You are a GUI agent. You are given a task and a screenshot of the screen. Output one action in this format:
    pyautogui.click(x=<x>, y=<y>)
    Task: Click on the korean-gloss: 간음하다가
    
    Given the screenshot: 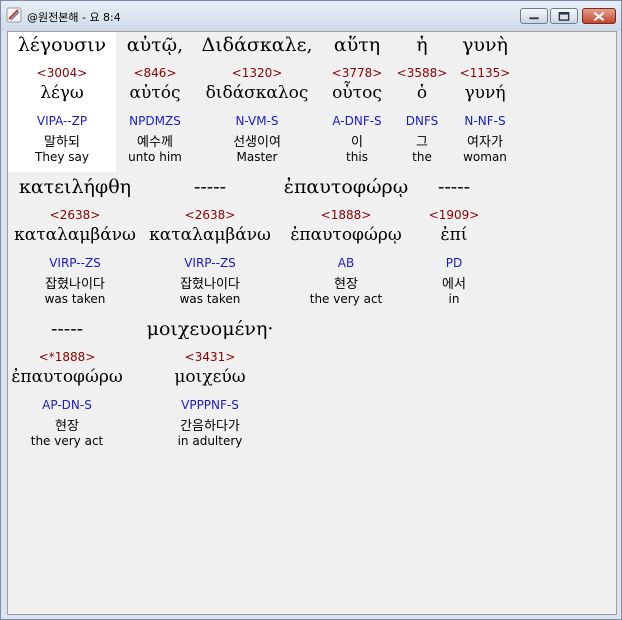 What is the action you would take?
    pyautogui.click(x=210, y=426)
    